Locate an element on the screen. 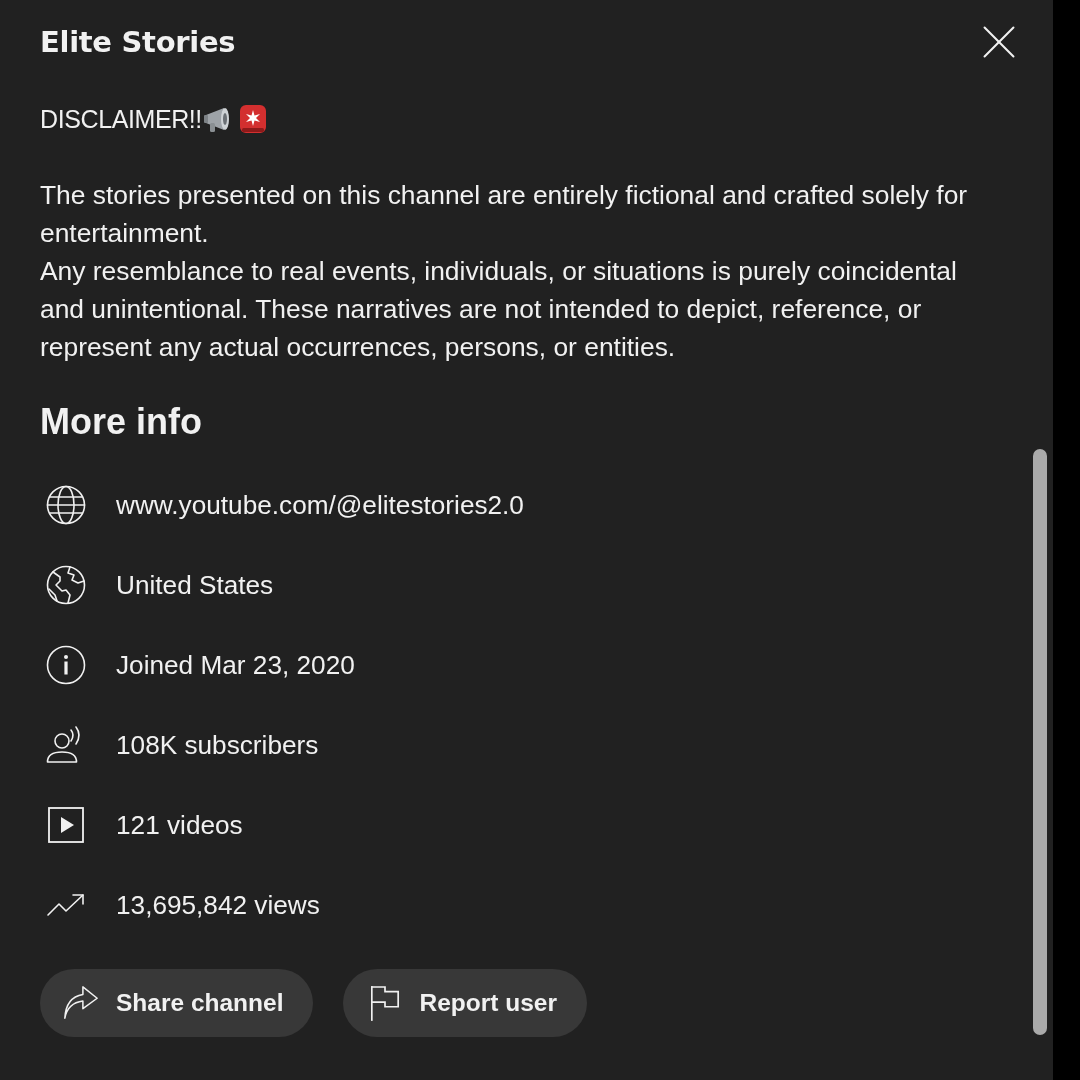 The width and height of the screenshot is (1080, 1080). share-arrow-icon is located at coordinates (81, 1003).